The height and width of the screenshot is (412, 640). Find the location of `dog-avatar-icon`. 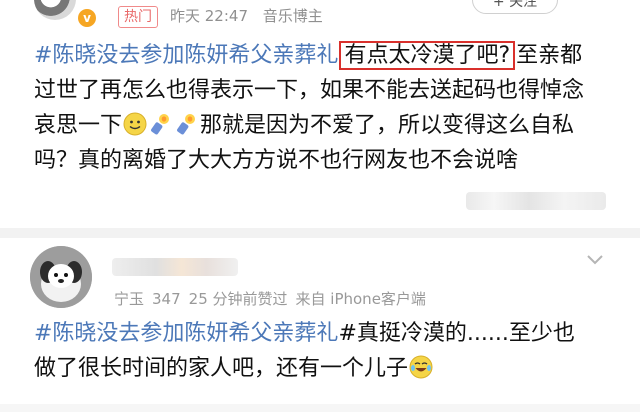

dog-avatar-icon is located at coordinates (61, 277).